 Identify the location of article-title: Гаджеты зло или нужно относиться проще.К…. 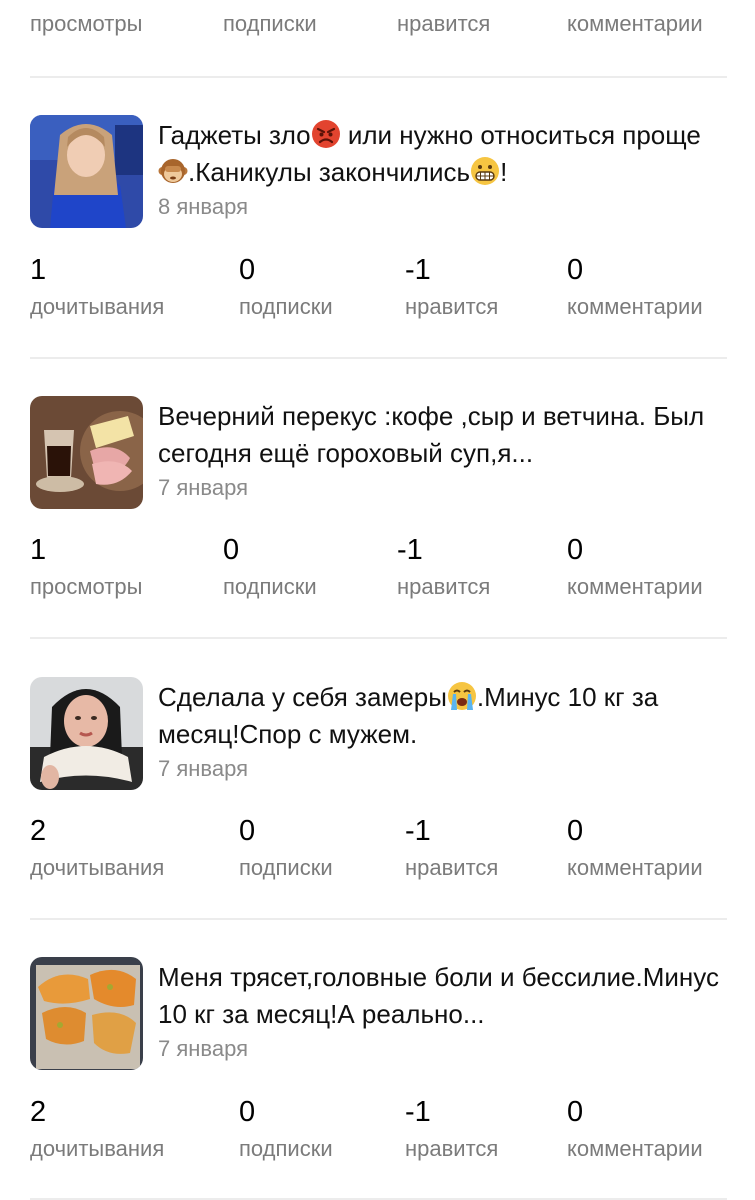
(443, 154).